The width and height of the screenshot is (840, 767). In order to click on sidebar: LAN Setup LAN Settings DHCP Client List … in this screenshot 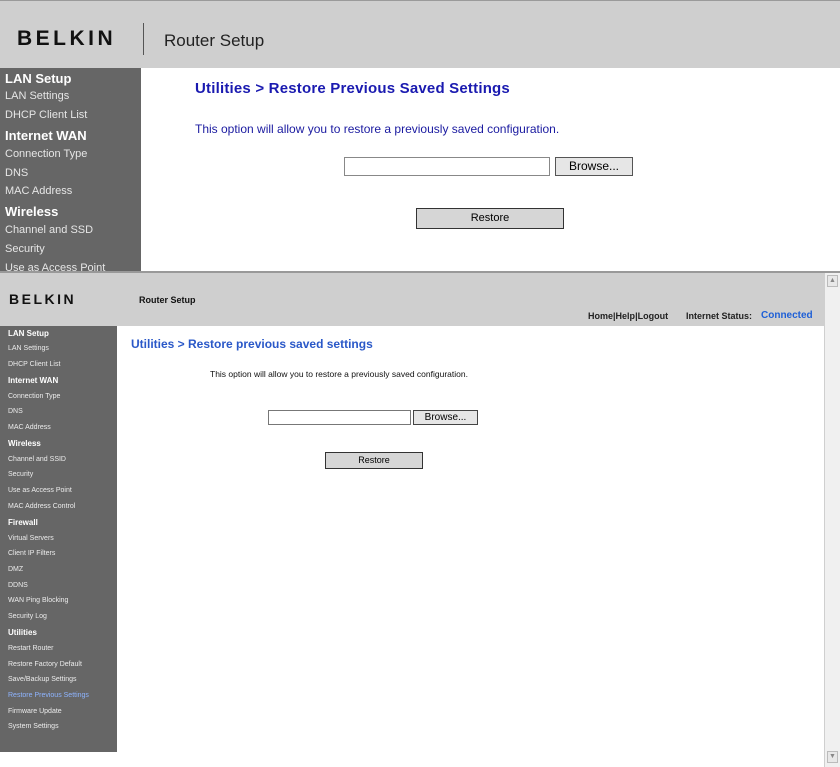, I will do `click(58, 539)`.